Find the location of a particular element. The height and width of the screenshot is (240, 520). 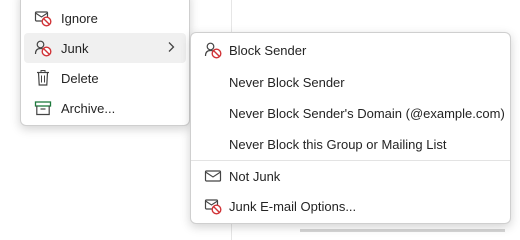

menu-item-delete: Delete is located at coordinates (105, 78).